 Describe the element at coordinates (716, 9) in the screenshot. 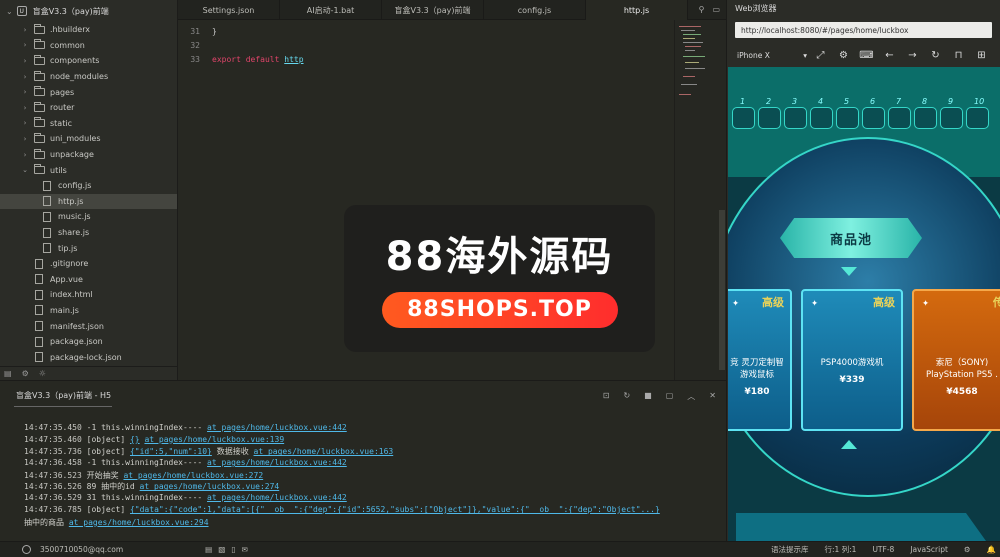

I see `split-view-icon: ▭` at that location.